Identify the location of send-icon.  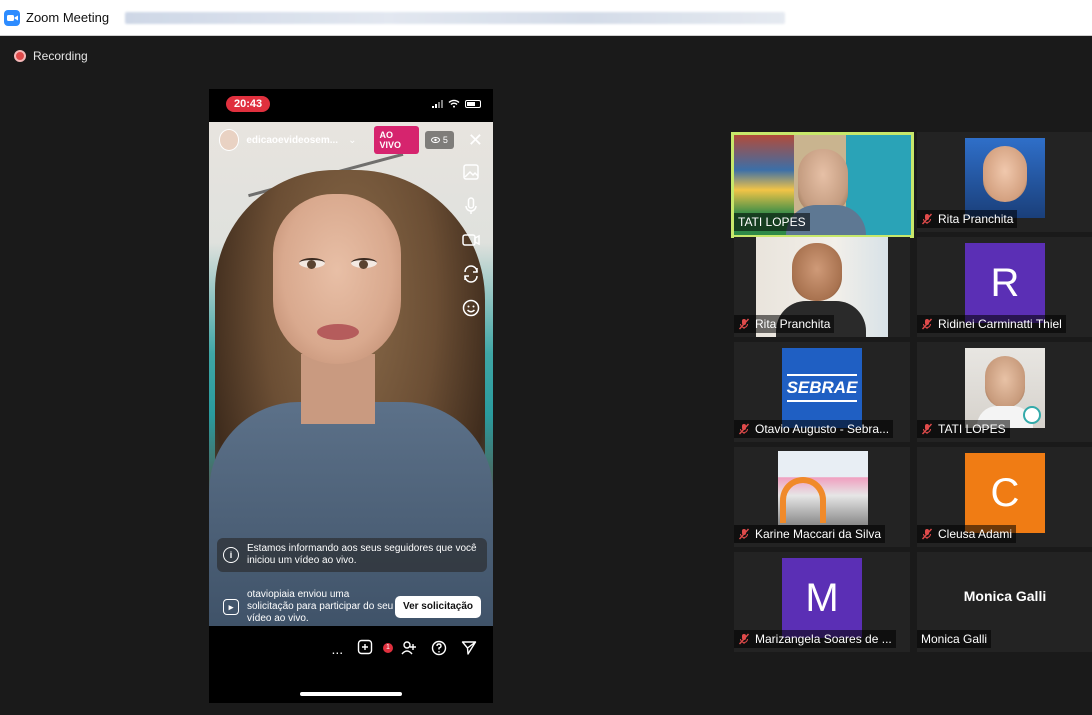
(469, 649).